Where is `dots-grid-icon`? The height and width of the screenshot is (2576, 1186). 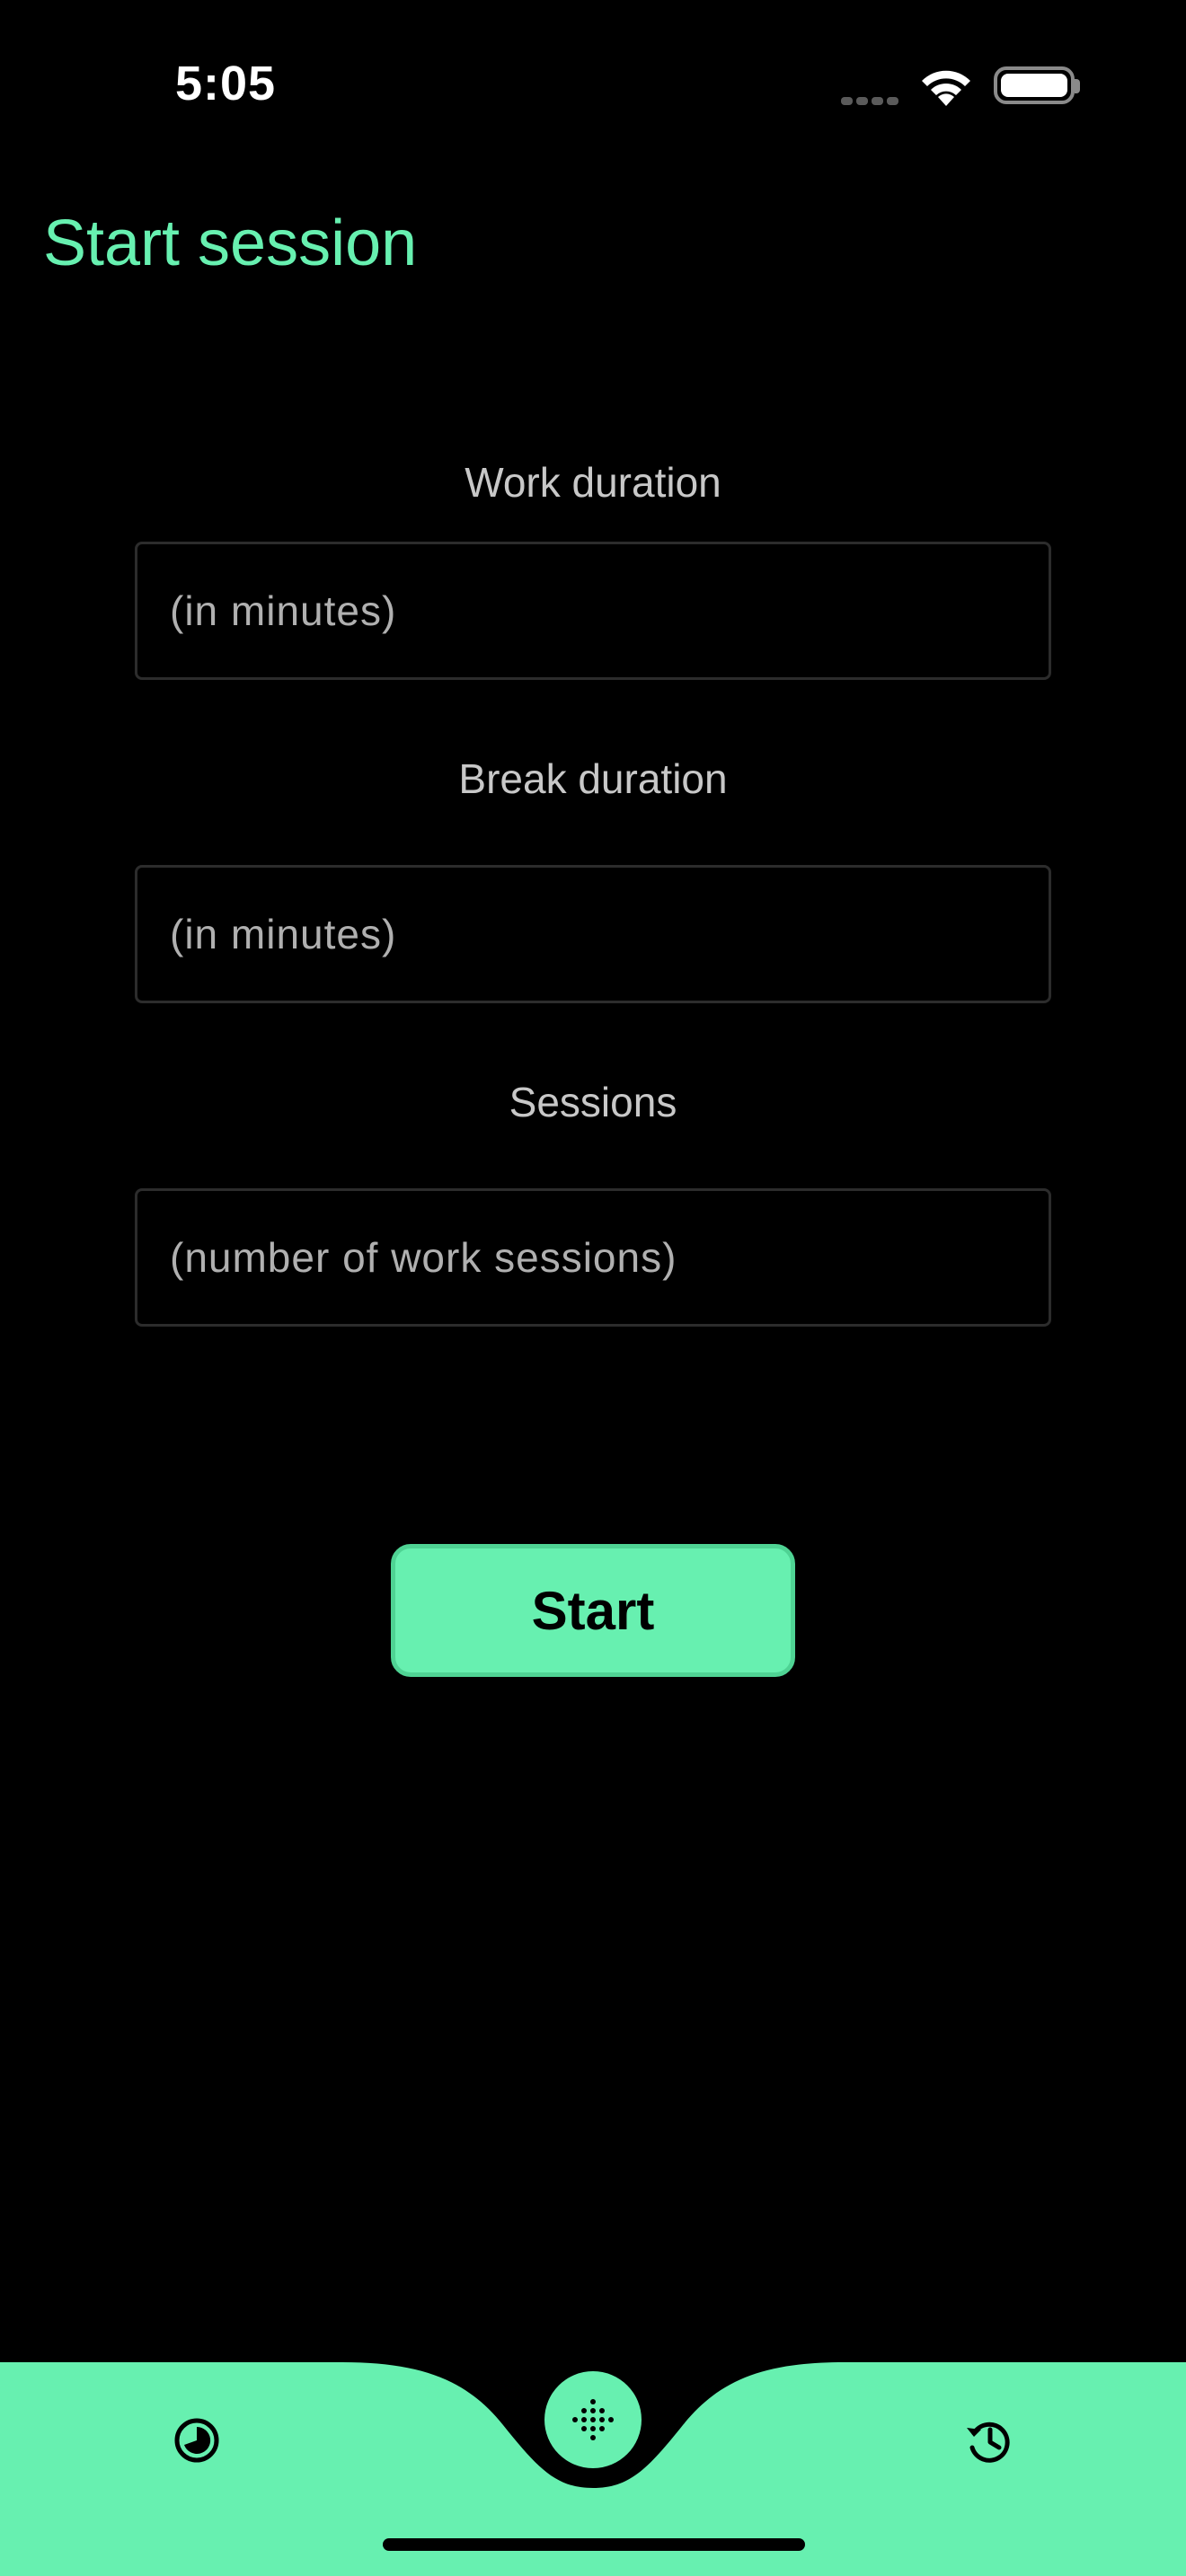 dots-grid-icon is located at coordinates (593, 2419).